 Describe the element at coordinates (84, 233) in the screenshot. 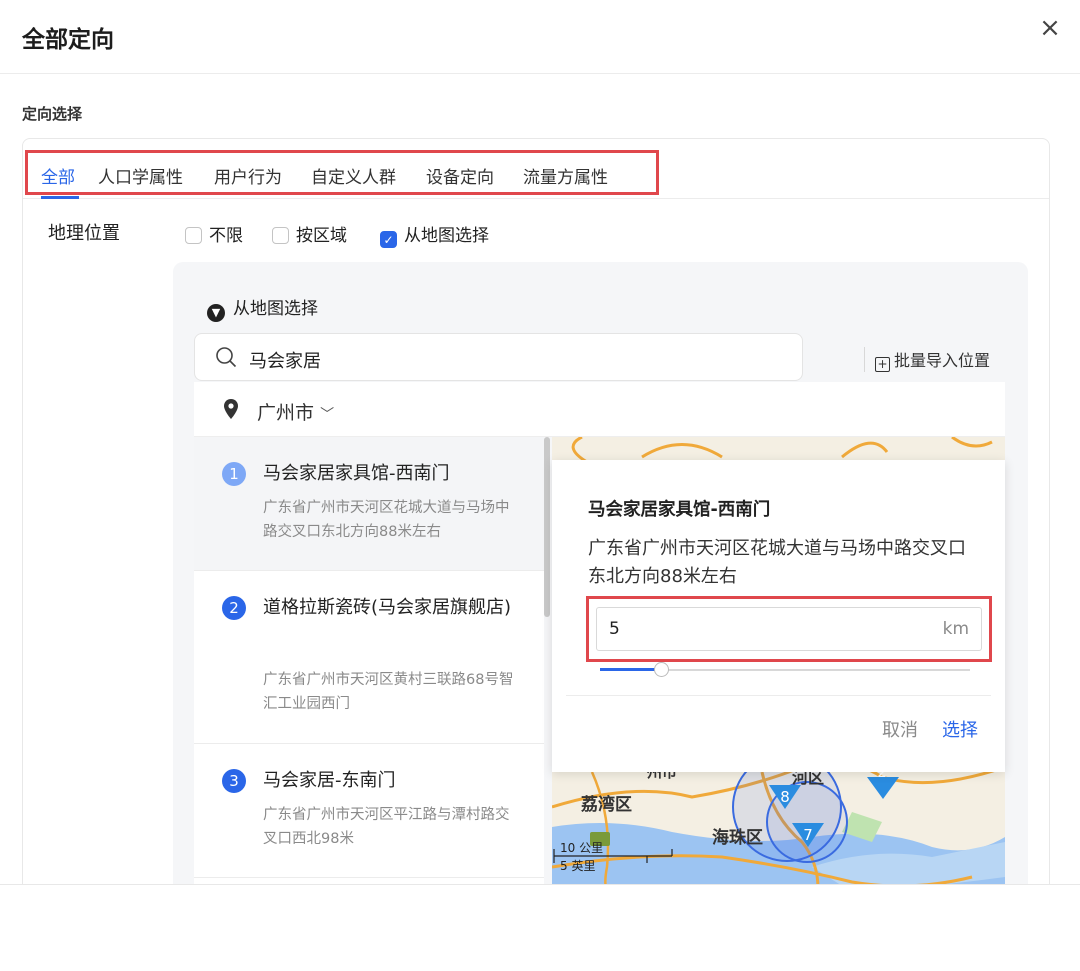

I see `geo-label: 地理位置` at that location.